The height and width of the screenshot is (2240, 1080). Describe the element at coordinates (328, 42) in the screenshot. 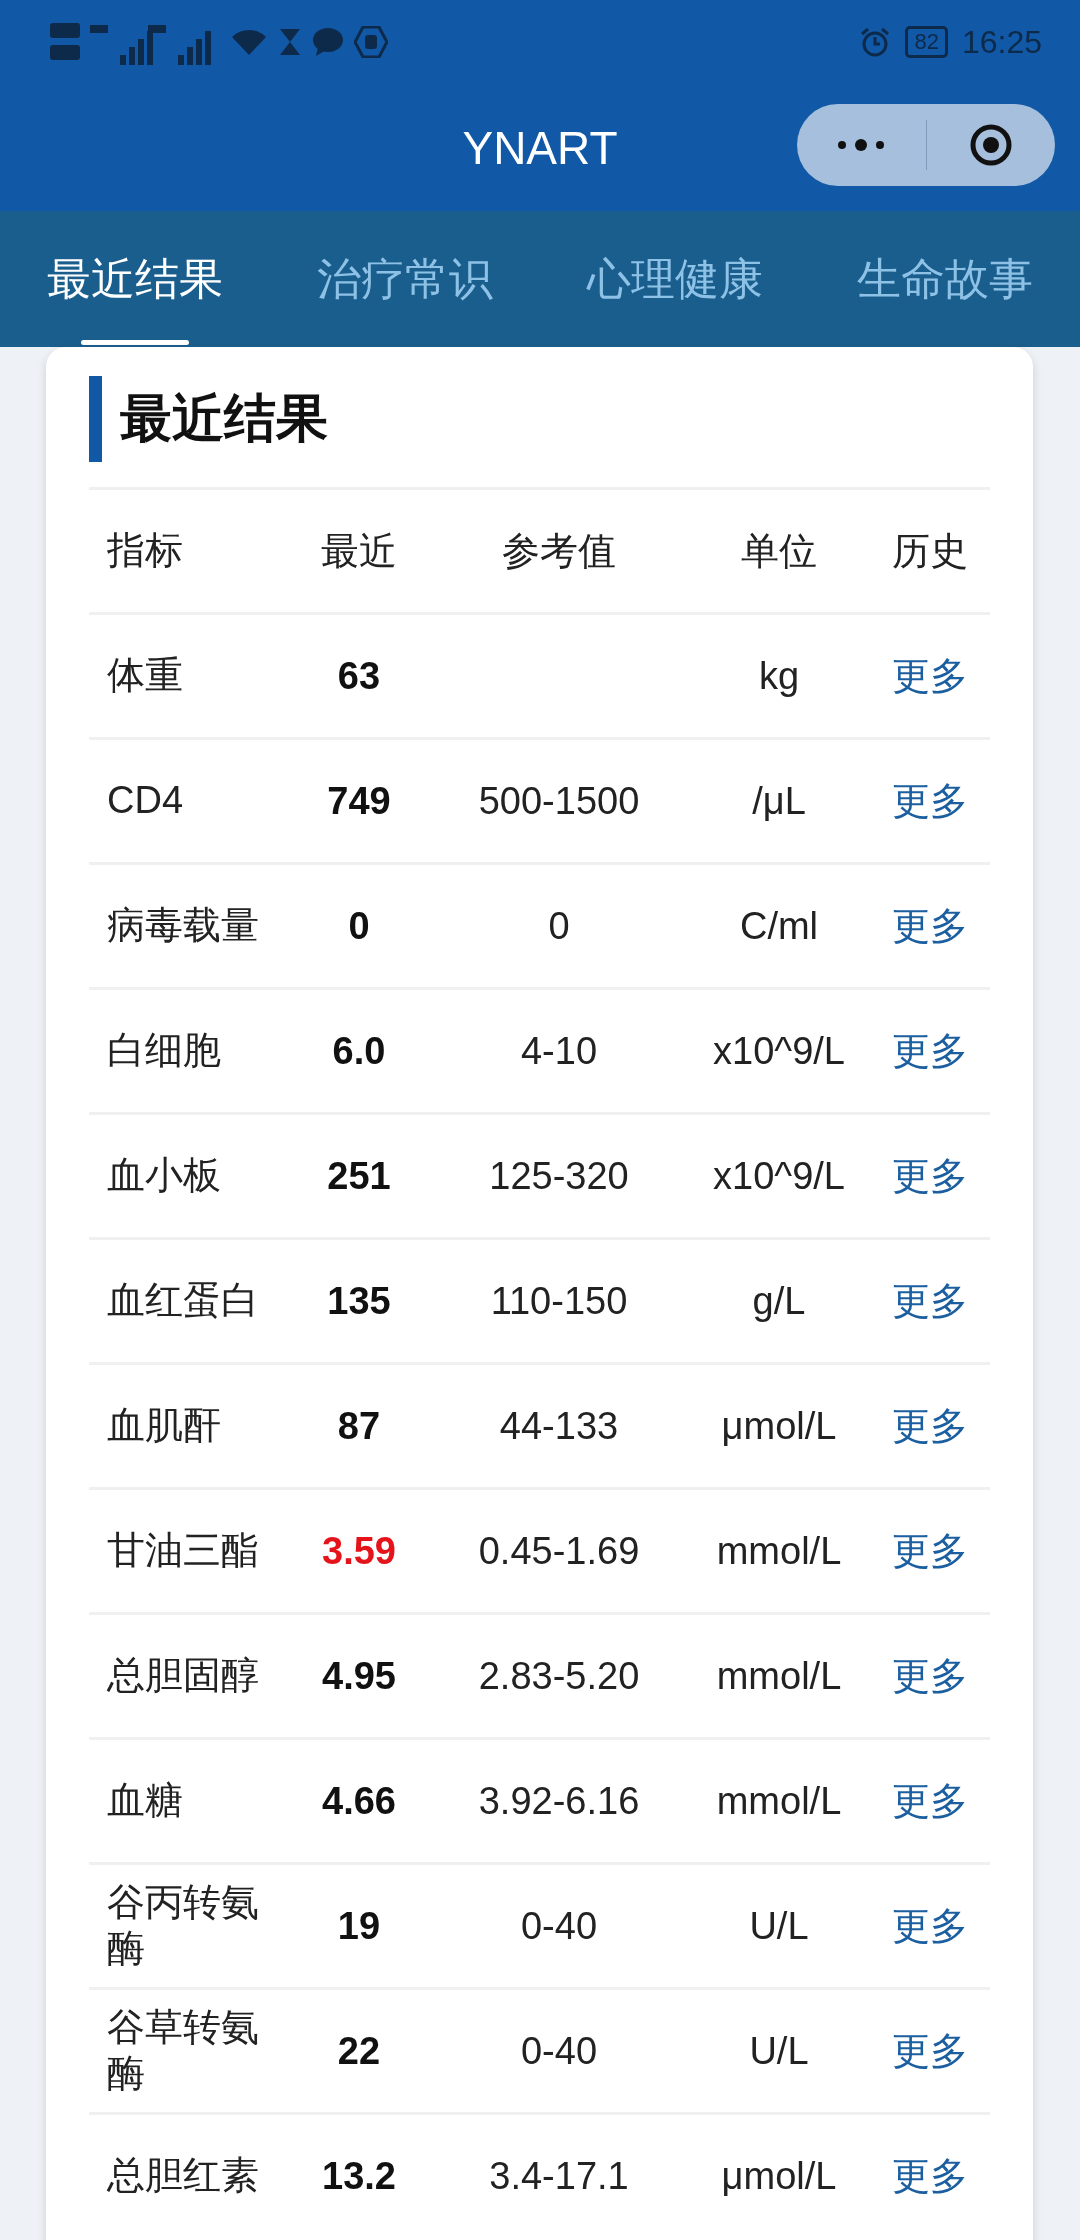

I see `chat-icon` at that location.